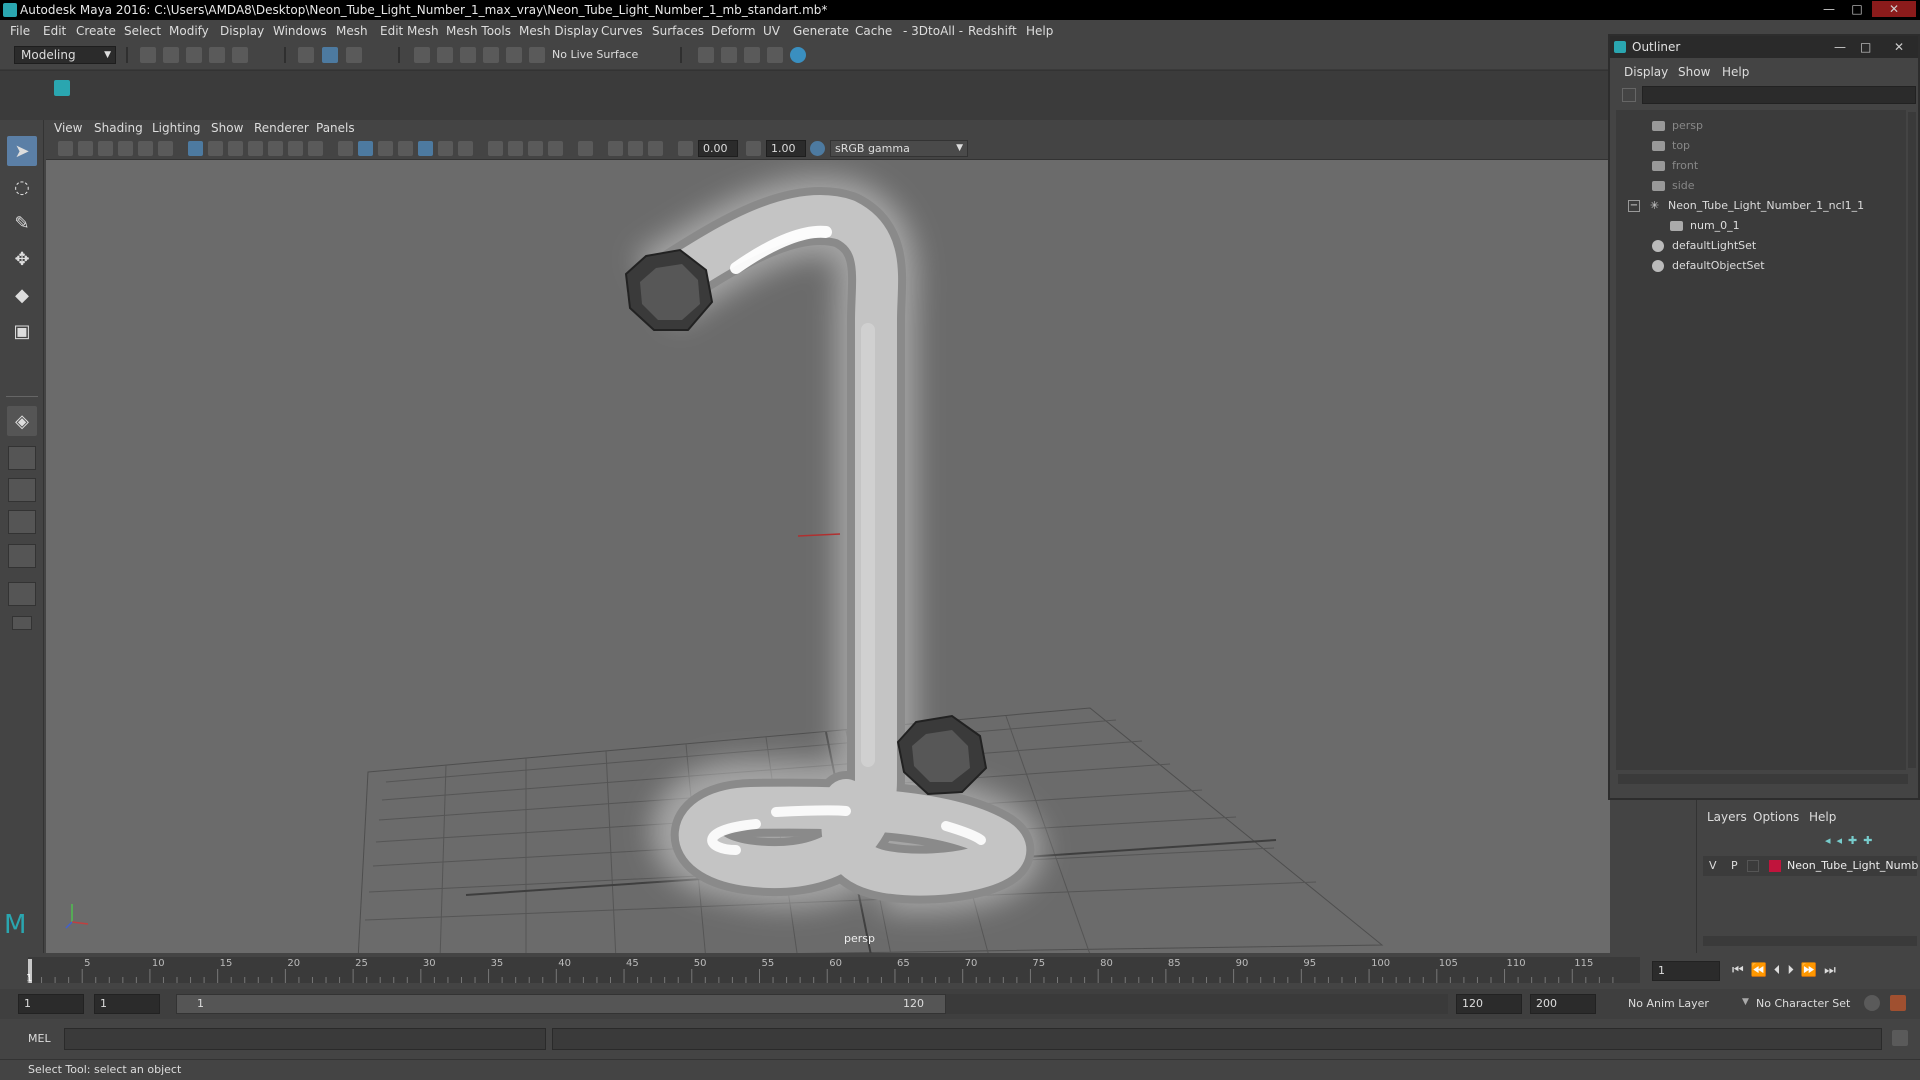  I want to click on color-management-icon, so click(817, 148).